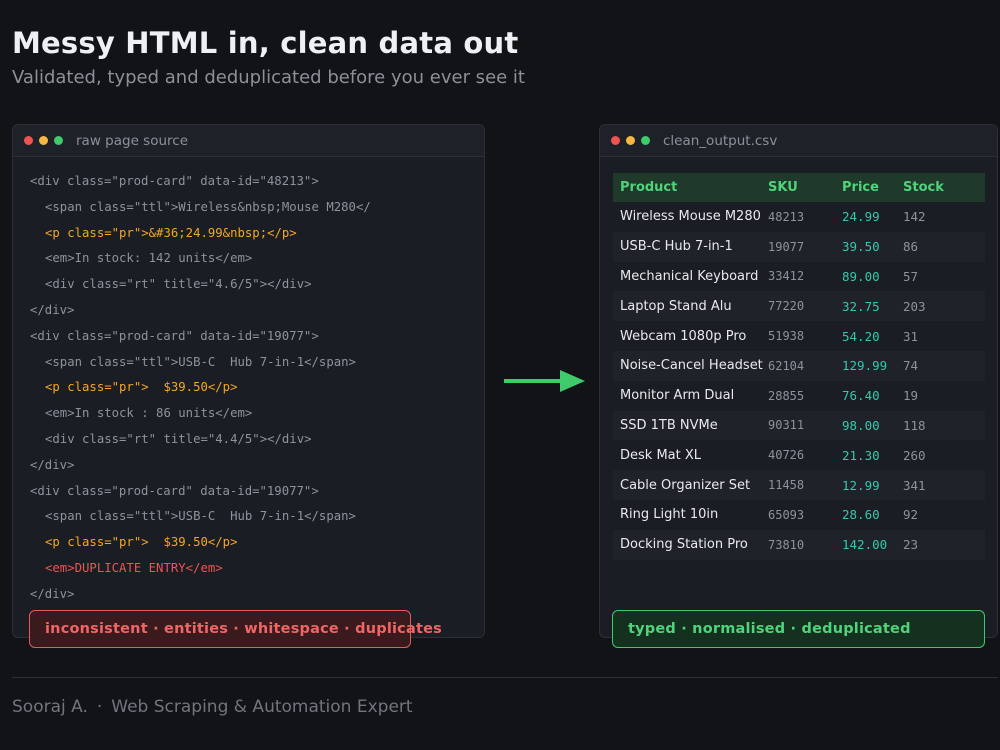 This screenshot has width=1000, height=750. Describe the element at coordinates (861, 425) in the screenshot. I see `cell-price: 98.00` at that location.